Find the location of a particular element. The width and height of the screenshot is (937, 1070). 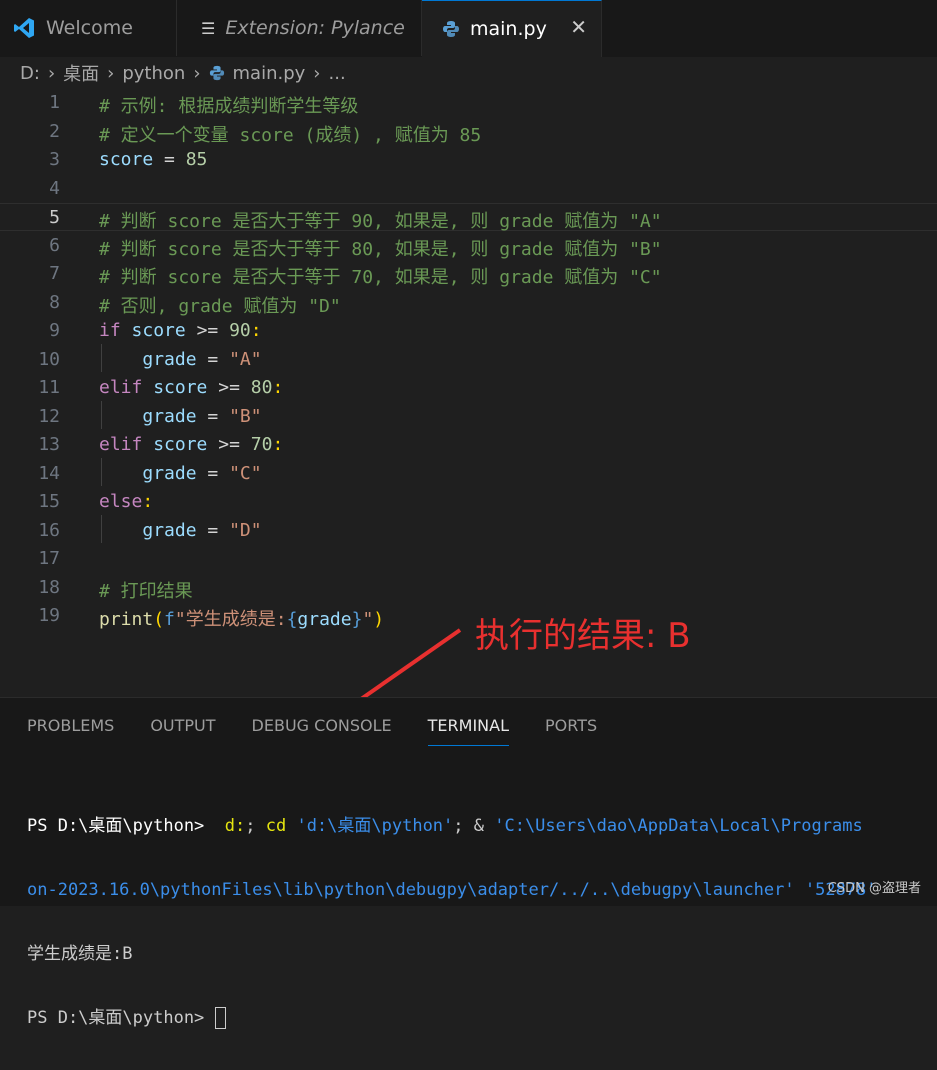

terminal-prompt: PS D:\桌面\python> is located at coordinates (452, 1018).